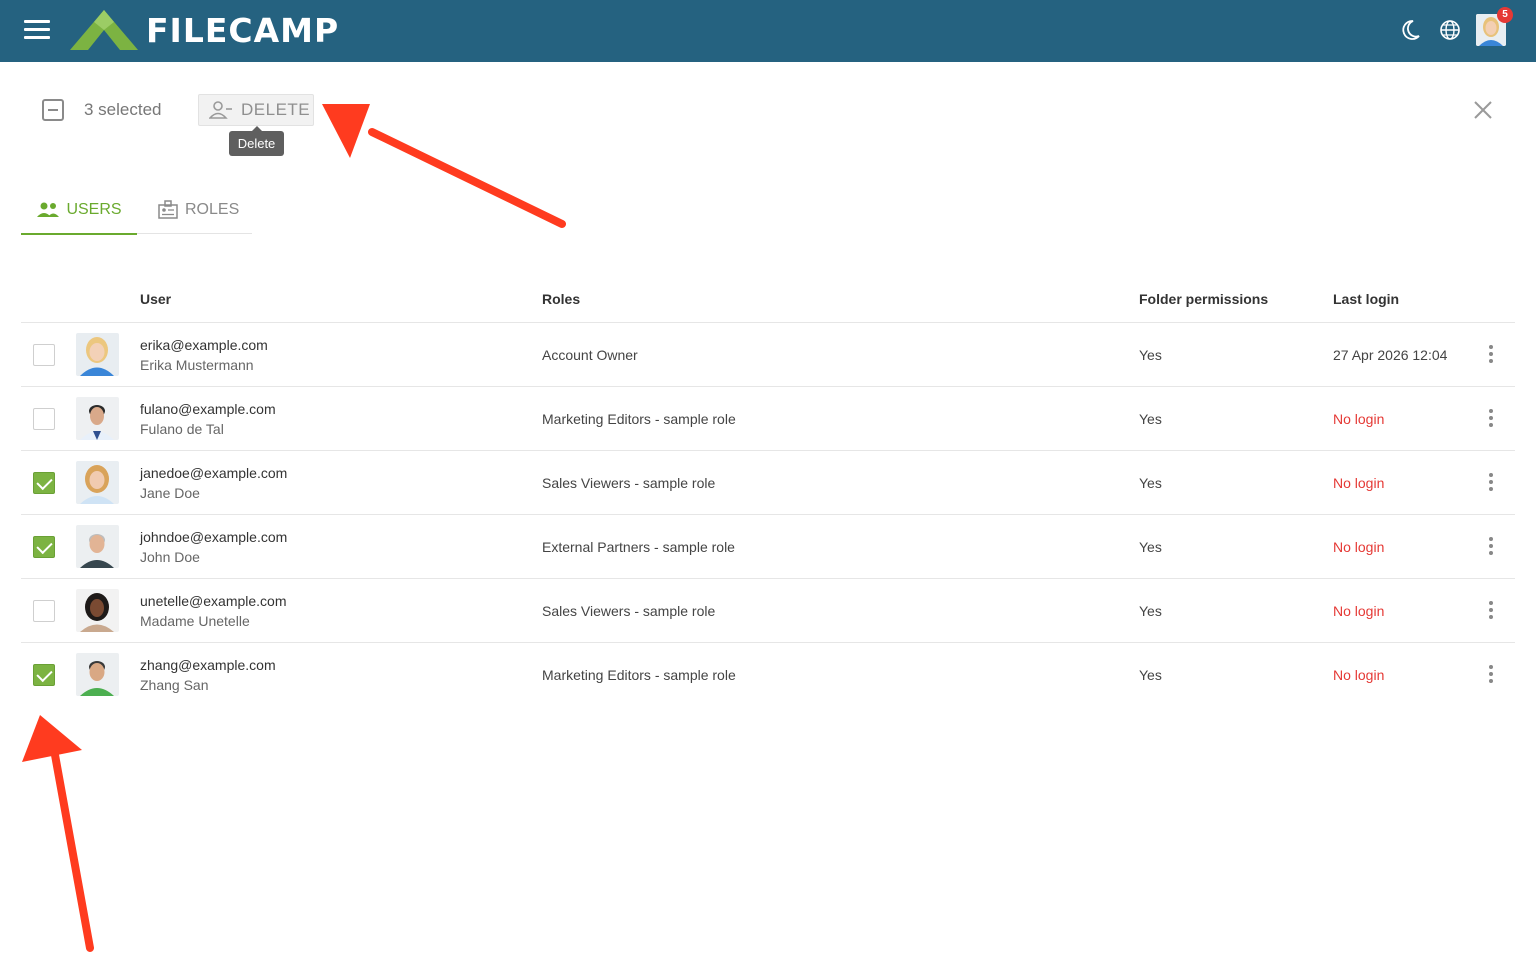  Describe the element at coordinates (58, 833) in the screenshot. I see `arrow-to-checkboxes` at that location.